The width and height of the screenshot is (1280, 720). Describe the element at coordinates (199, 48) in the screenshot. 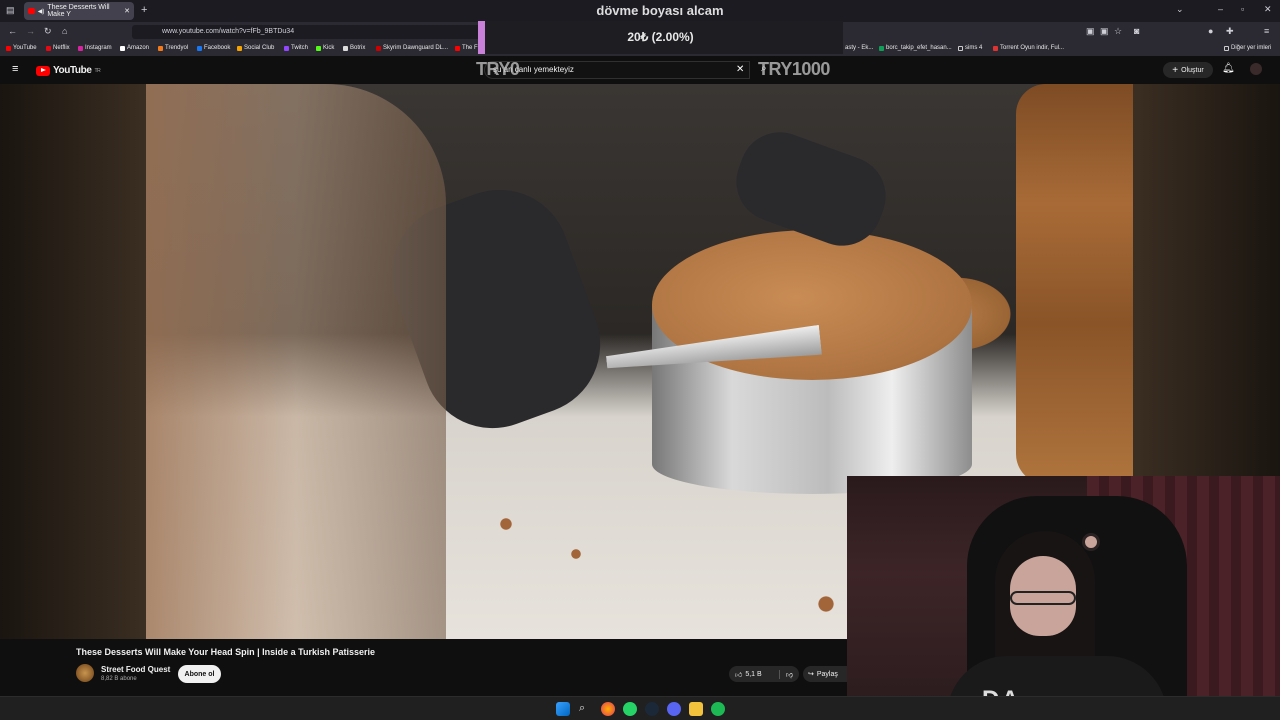

I see `facebook-icon` at that location.